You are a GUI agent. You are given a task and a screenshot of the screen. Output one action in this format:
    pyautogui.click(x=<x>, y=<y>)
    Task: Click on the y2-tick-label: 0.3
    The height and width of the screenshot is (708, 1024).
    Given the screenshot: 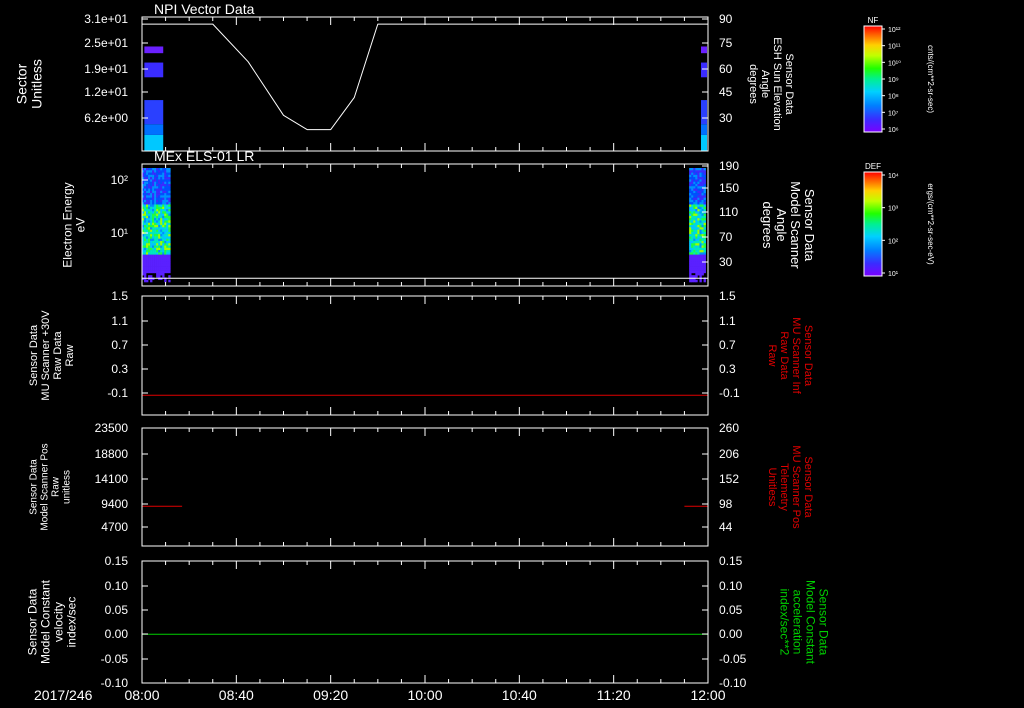 What is the action you would take?
    pyautogui.click(x=727, y=369)
    